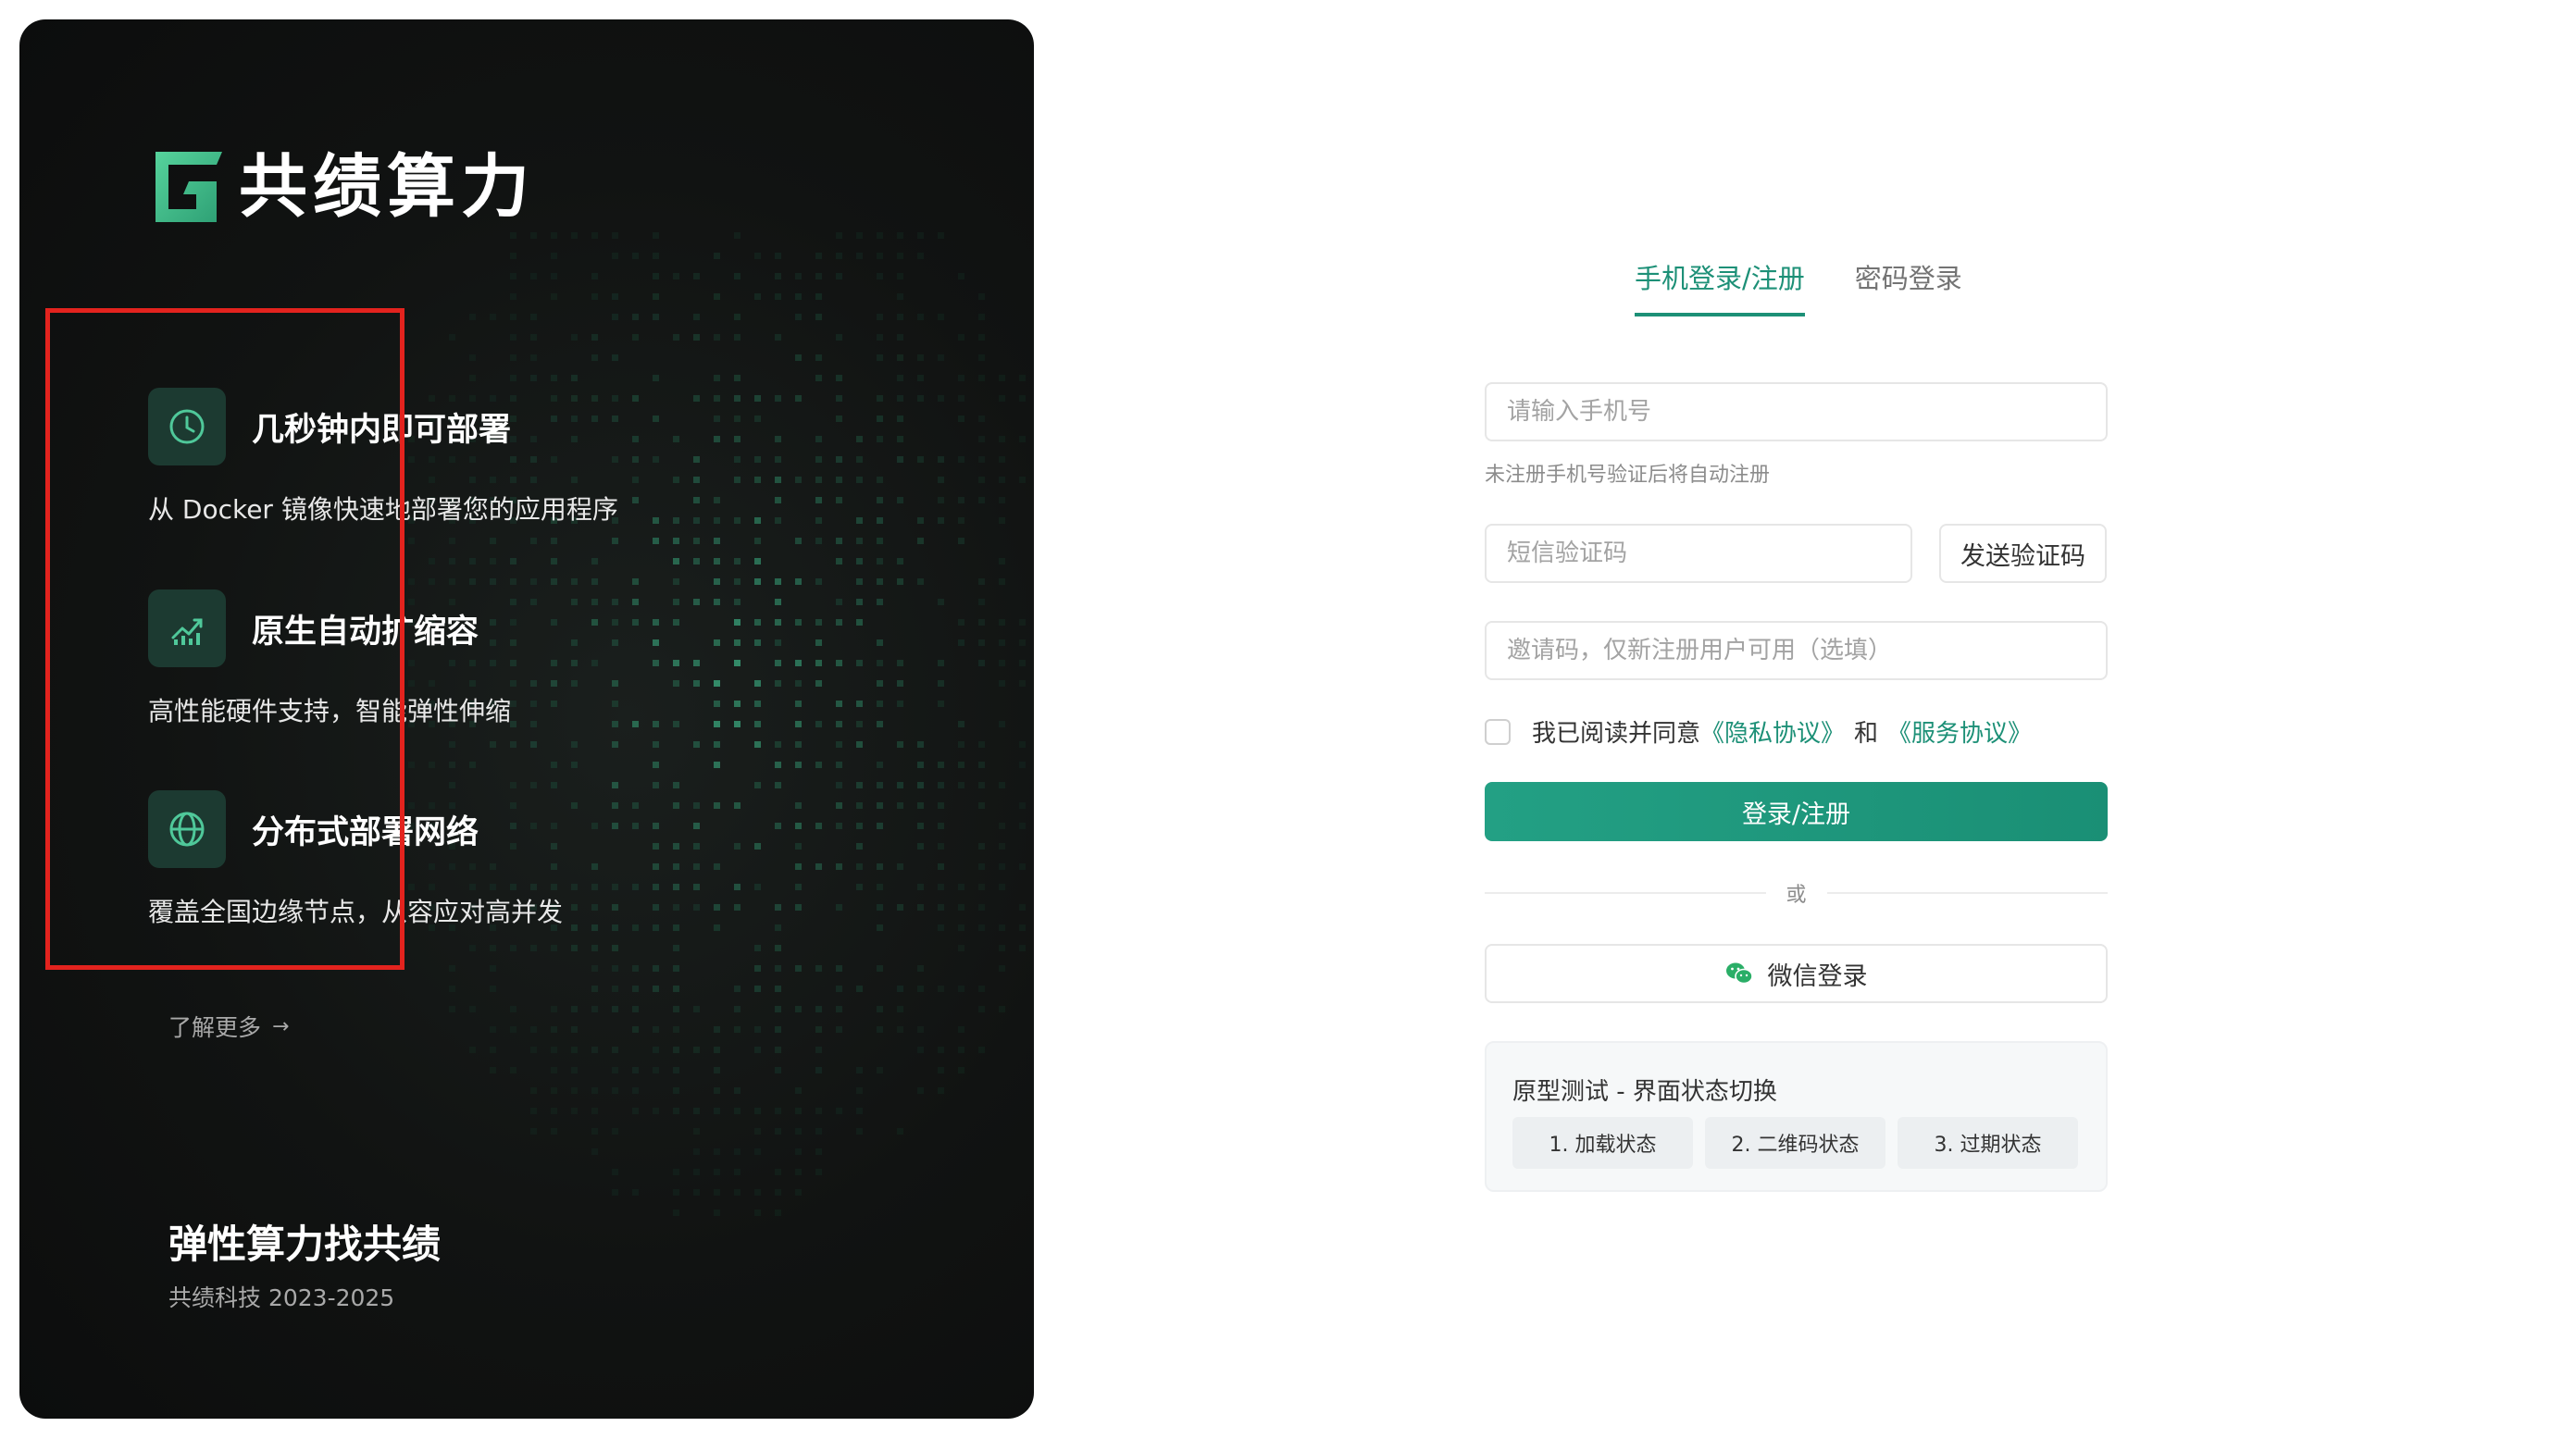 The width and height of the screenshot is (2576, 1439). Describe the element at coordinates (224, 639) in the screenshot. I see `highlight-annotation-box` at that location.